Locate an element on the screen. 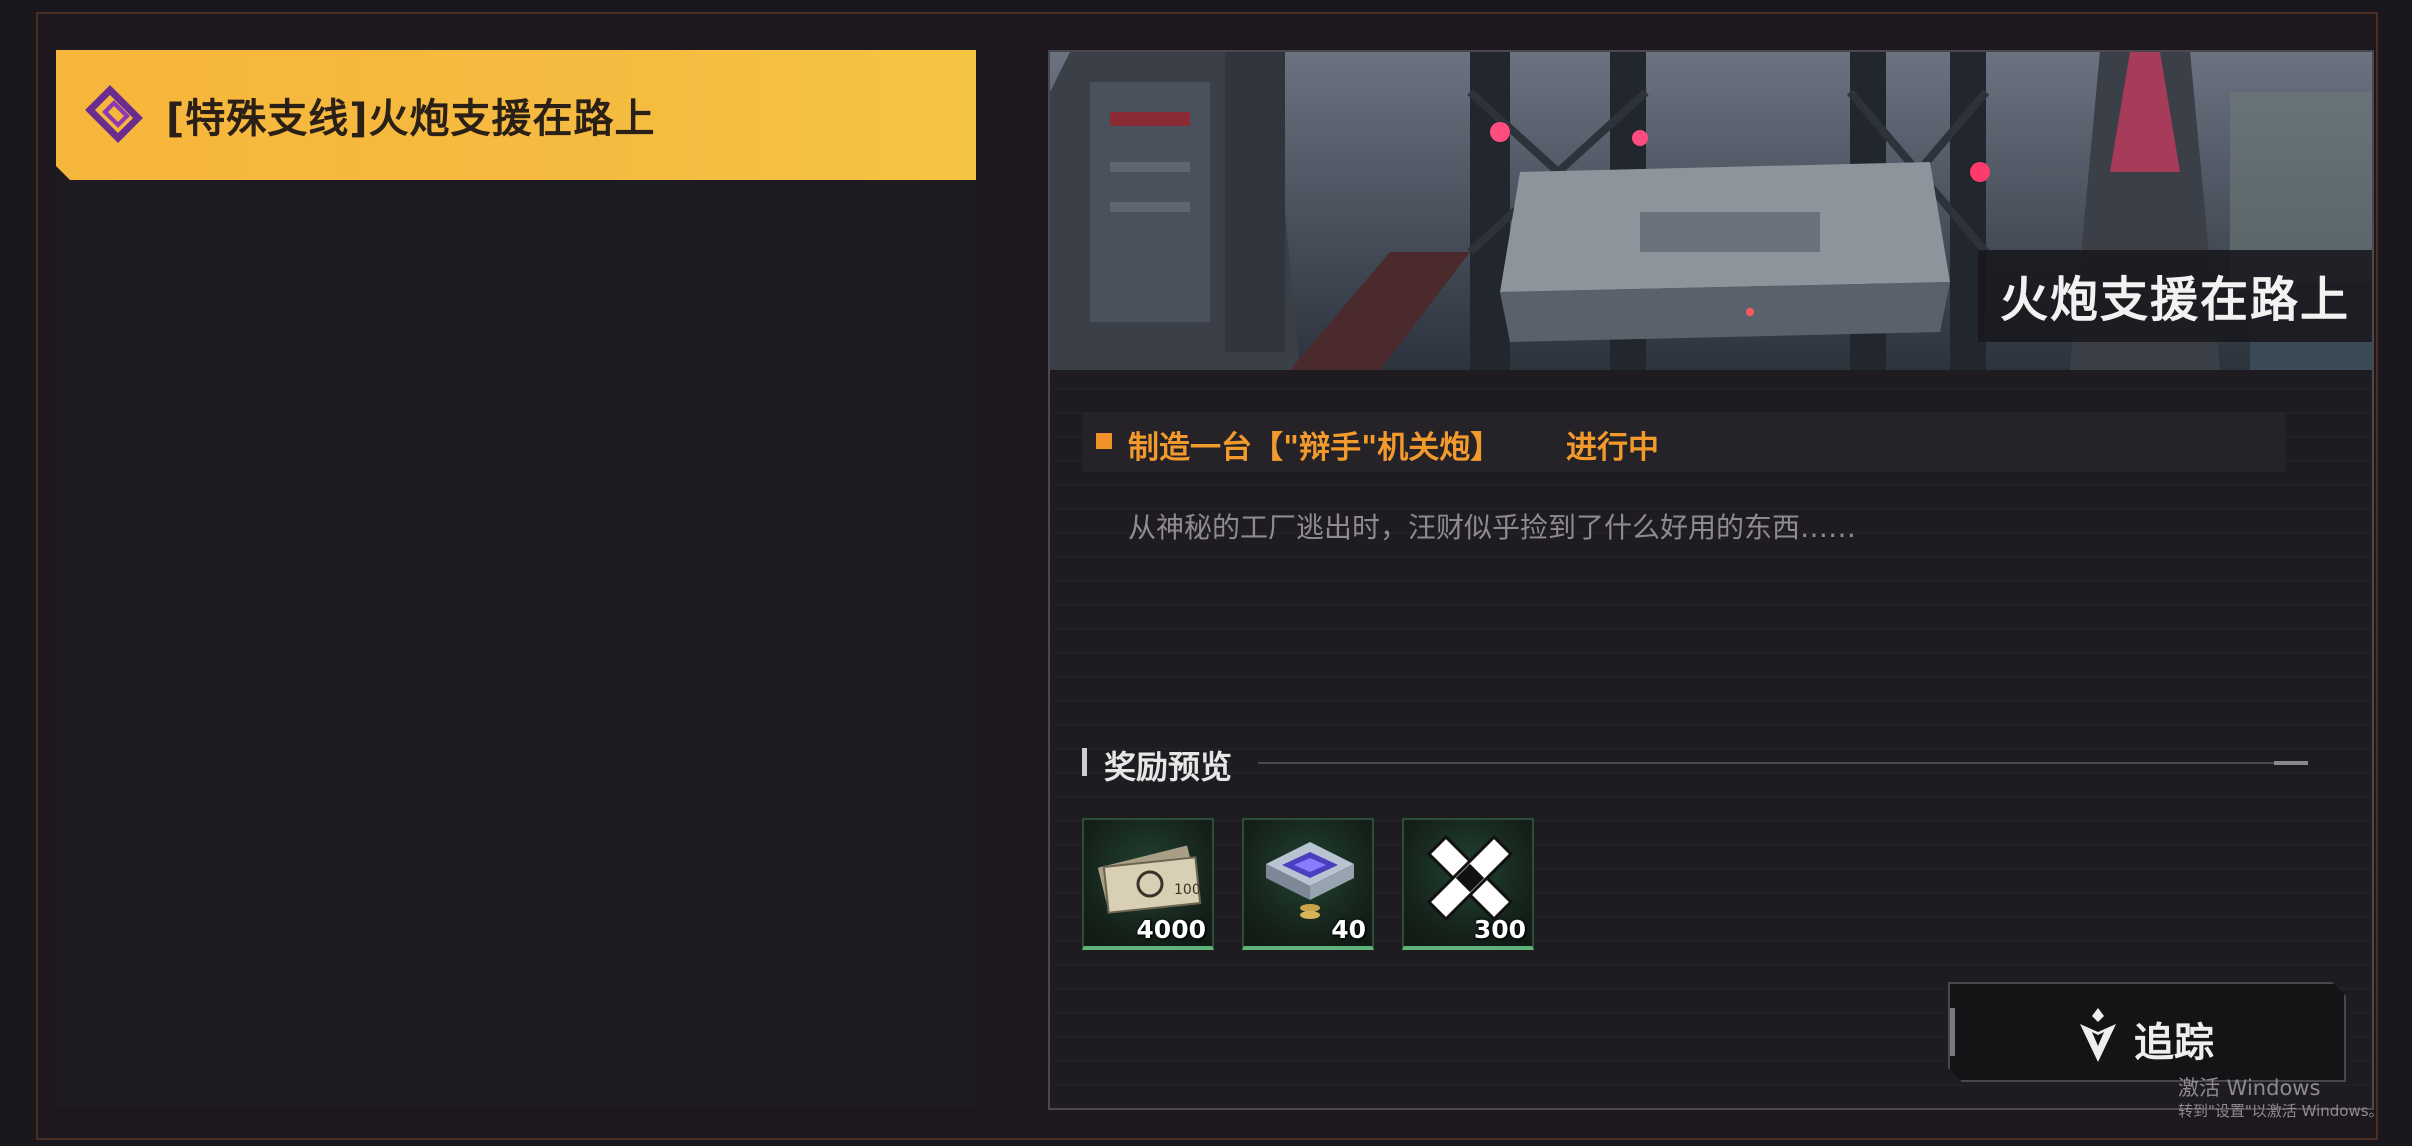 The width and height of the screenshot is (2412, 1146). banner-title: 火炮支援在路上 is located at coordinates (2174, 296).